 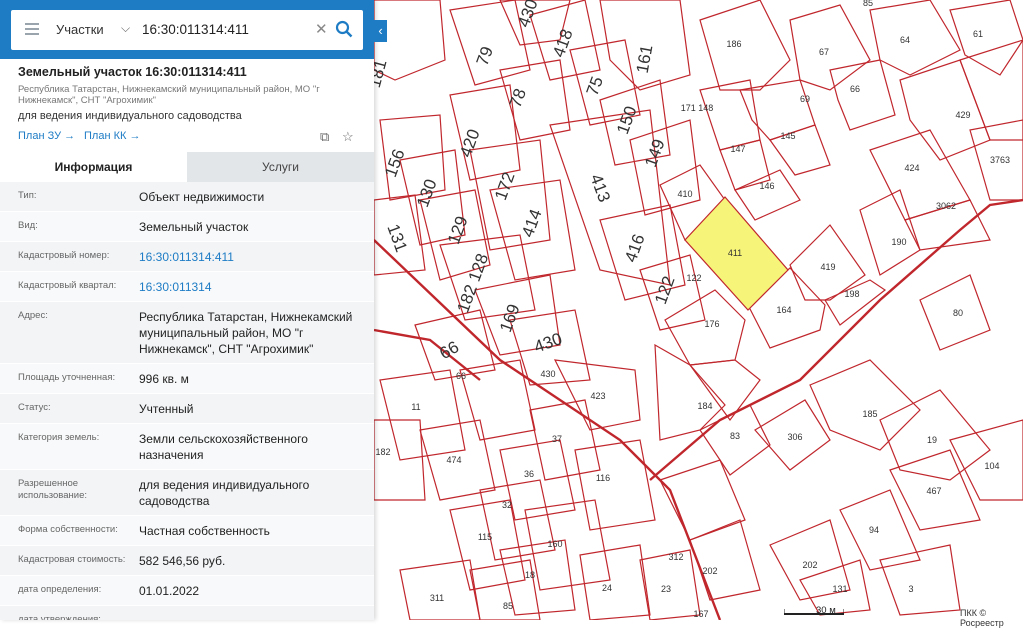 I want to click on parcel-label: 467, so click(x=933, y=491).